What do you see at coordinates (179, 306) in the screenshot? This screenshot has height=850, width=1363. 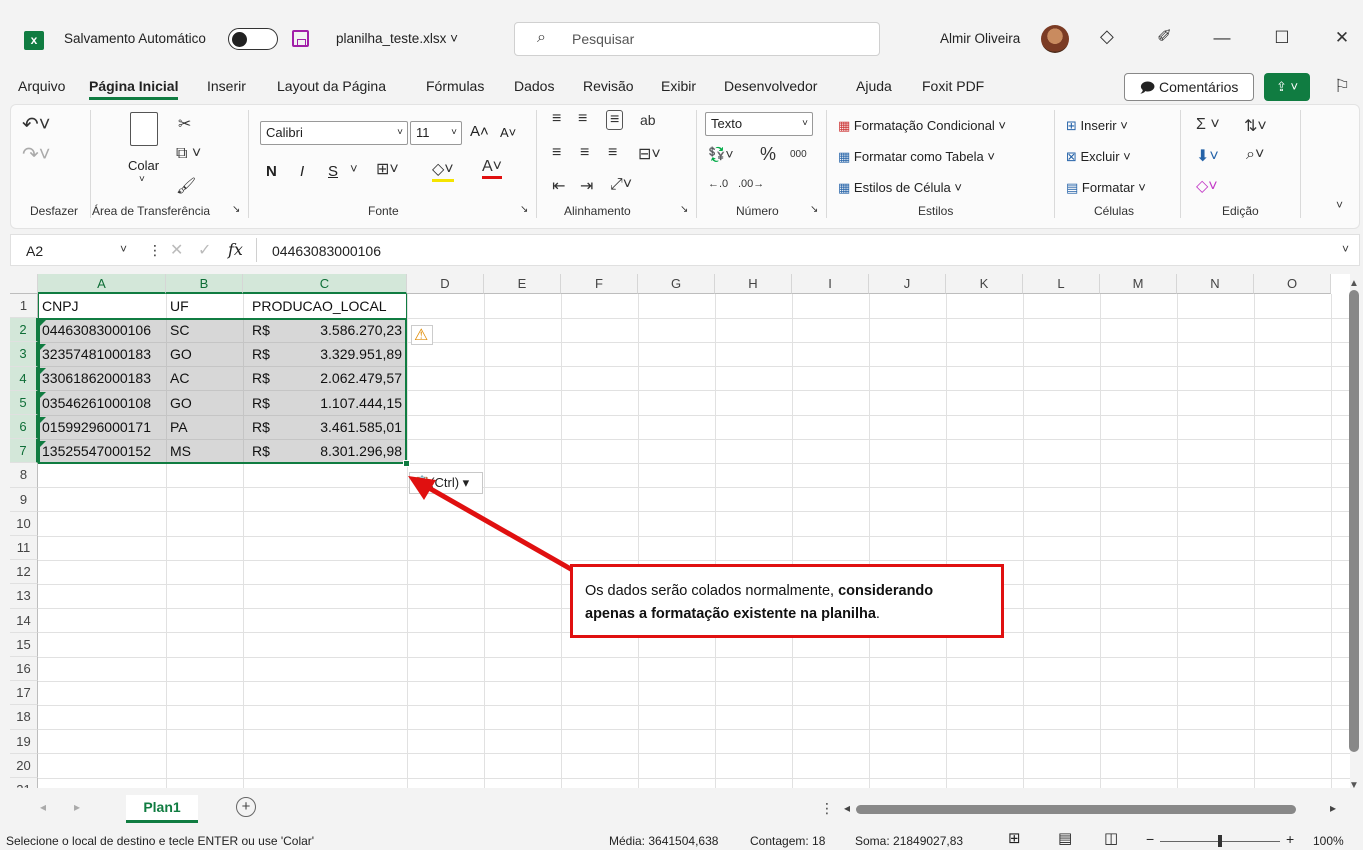 I see `cell-b1: UF` at bounding box center [179, 306].